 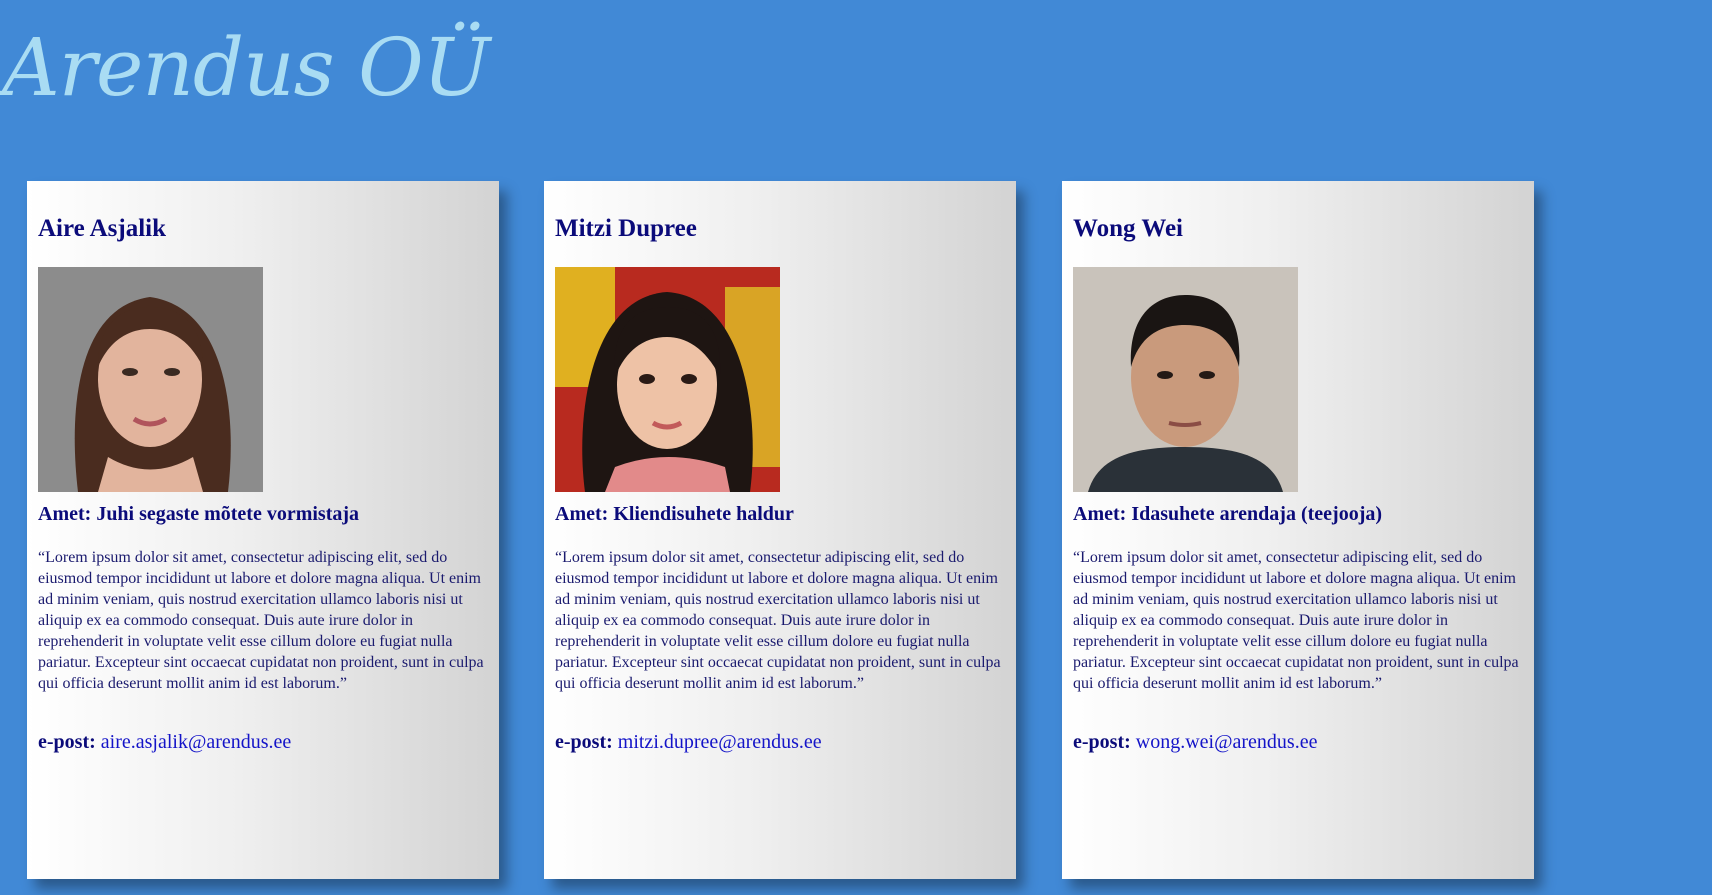 I want to click on employee-role: Amet: Idasuhete arendaja (teejooja), so click(x=1227, y=514).